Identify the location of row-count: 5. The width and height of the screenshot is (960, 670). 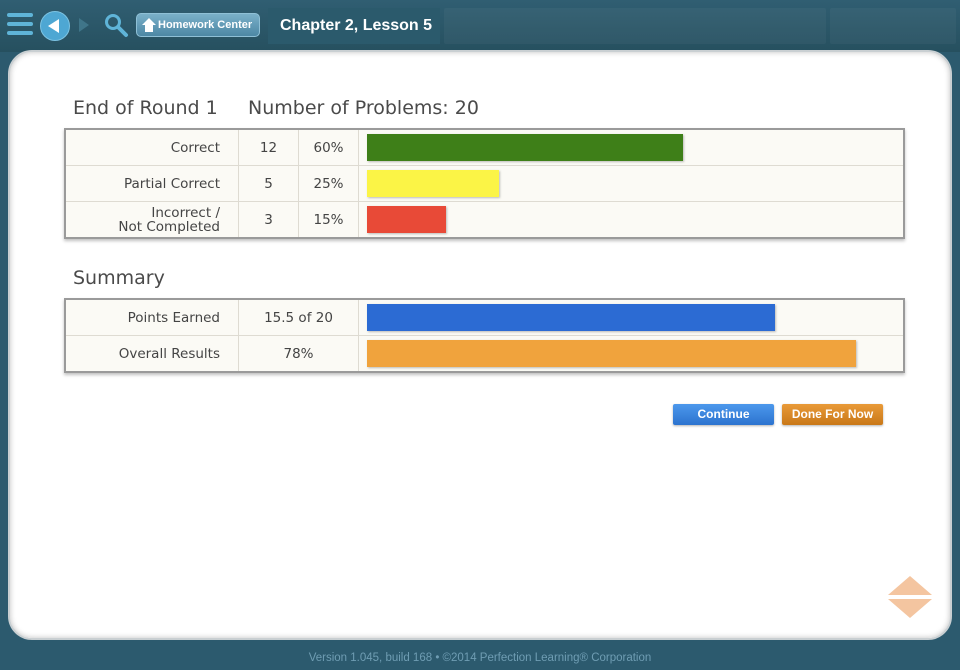
(268, 183).